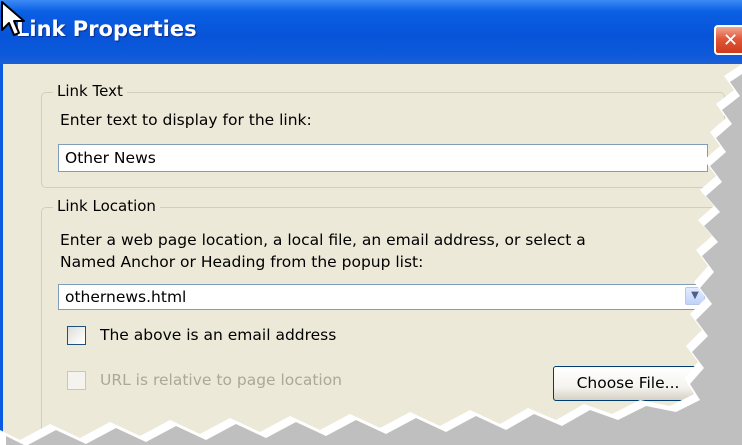  What do you see at coordinates (186, 120) in the screenshot?
I see `link-text-prompt: Enter text to display for the link:` at bounding box center [186, 120].